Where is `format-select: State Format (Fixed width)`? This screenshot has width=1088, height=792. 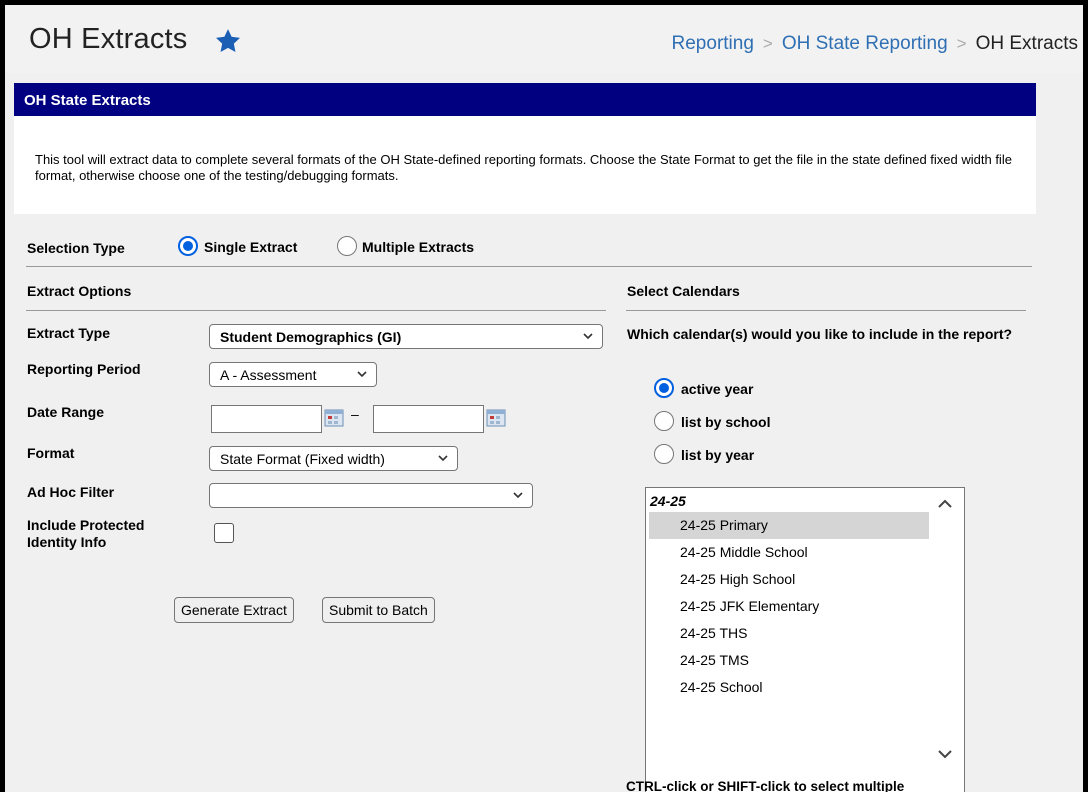 format-select: State Format (Fixed width) is located at coordinates (333, 458).